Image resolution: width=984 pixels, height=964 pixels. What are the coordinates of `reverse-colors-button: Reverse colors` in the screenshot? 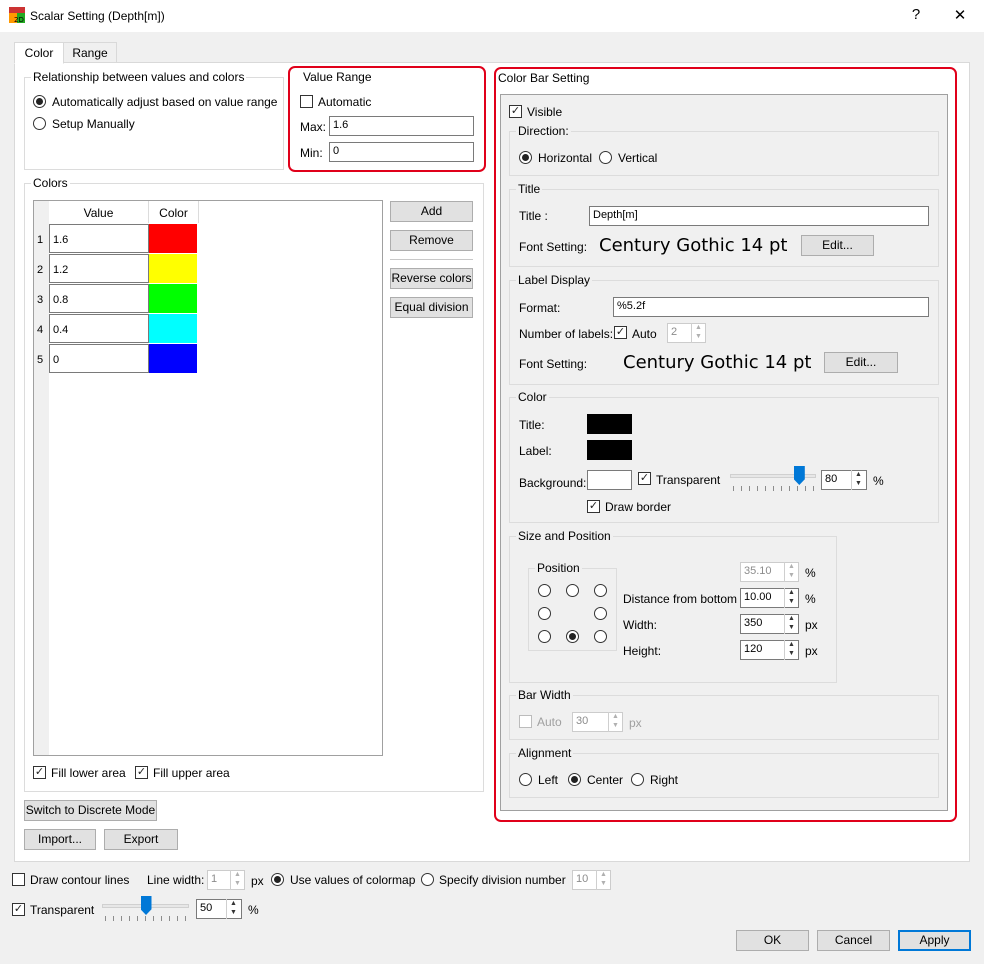 It's located at (431, 278).